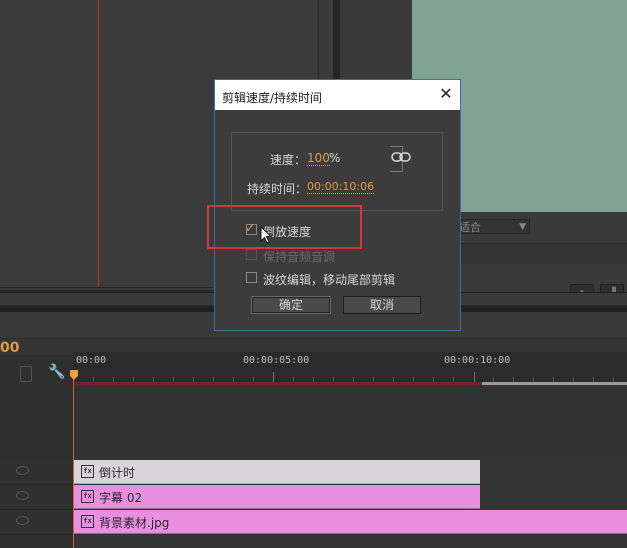 The width and height of the screenshot is (627, 548). I want to click on work-area-bar-end, so click(554, 383).